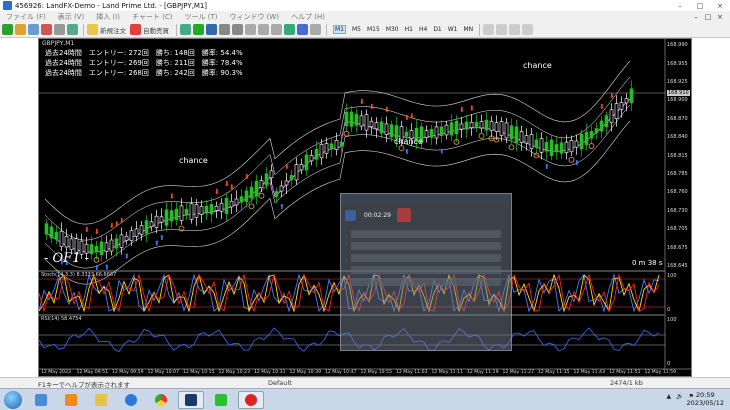 This screenshot has height=410, width=730. Describe the element at coordinates (403, 215) in the screenshot. I see `record-button` at that location.